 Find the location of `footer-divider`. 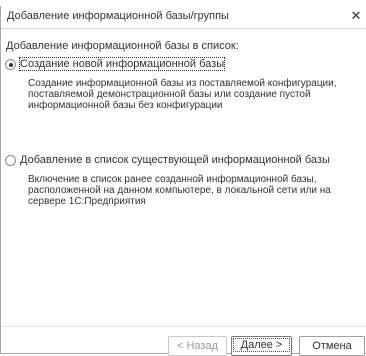

footer-divider is located at coordinates (183, 326).